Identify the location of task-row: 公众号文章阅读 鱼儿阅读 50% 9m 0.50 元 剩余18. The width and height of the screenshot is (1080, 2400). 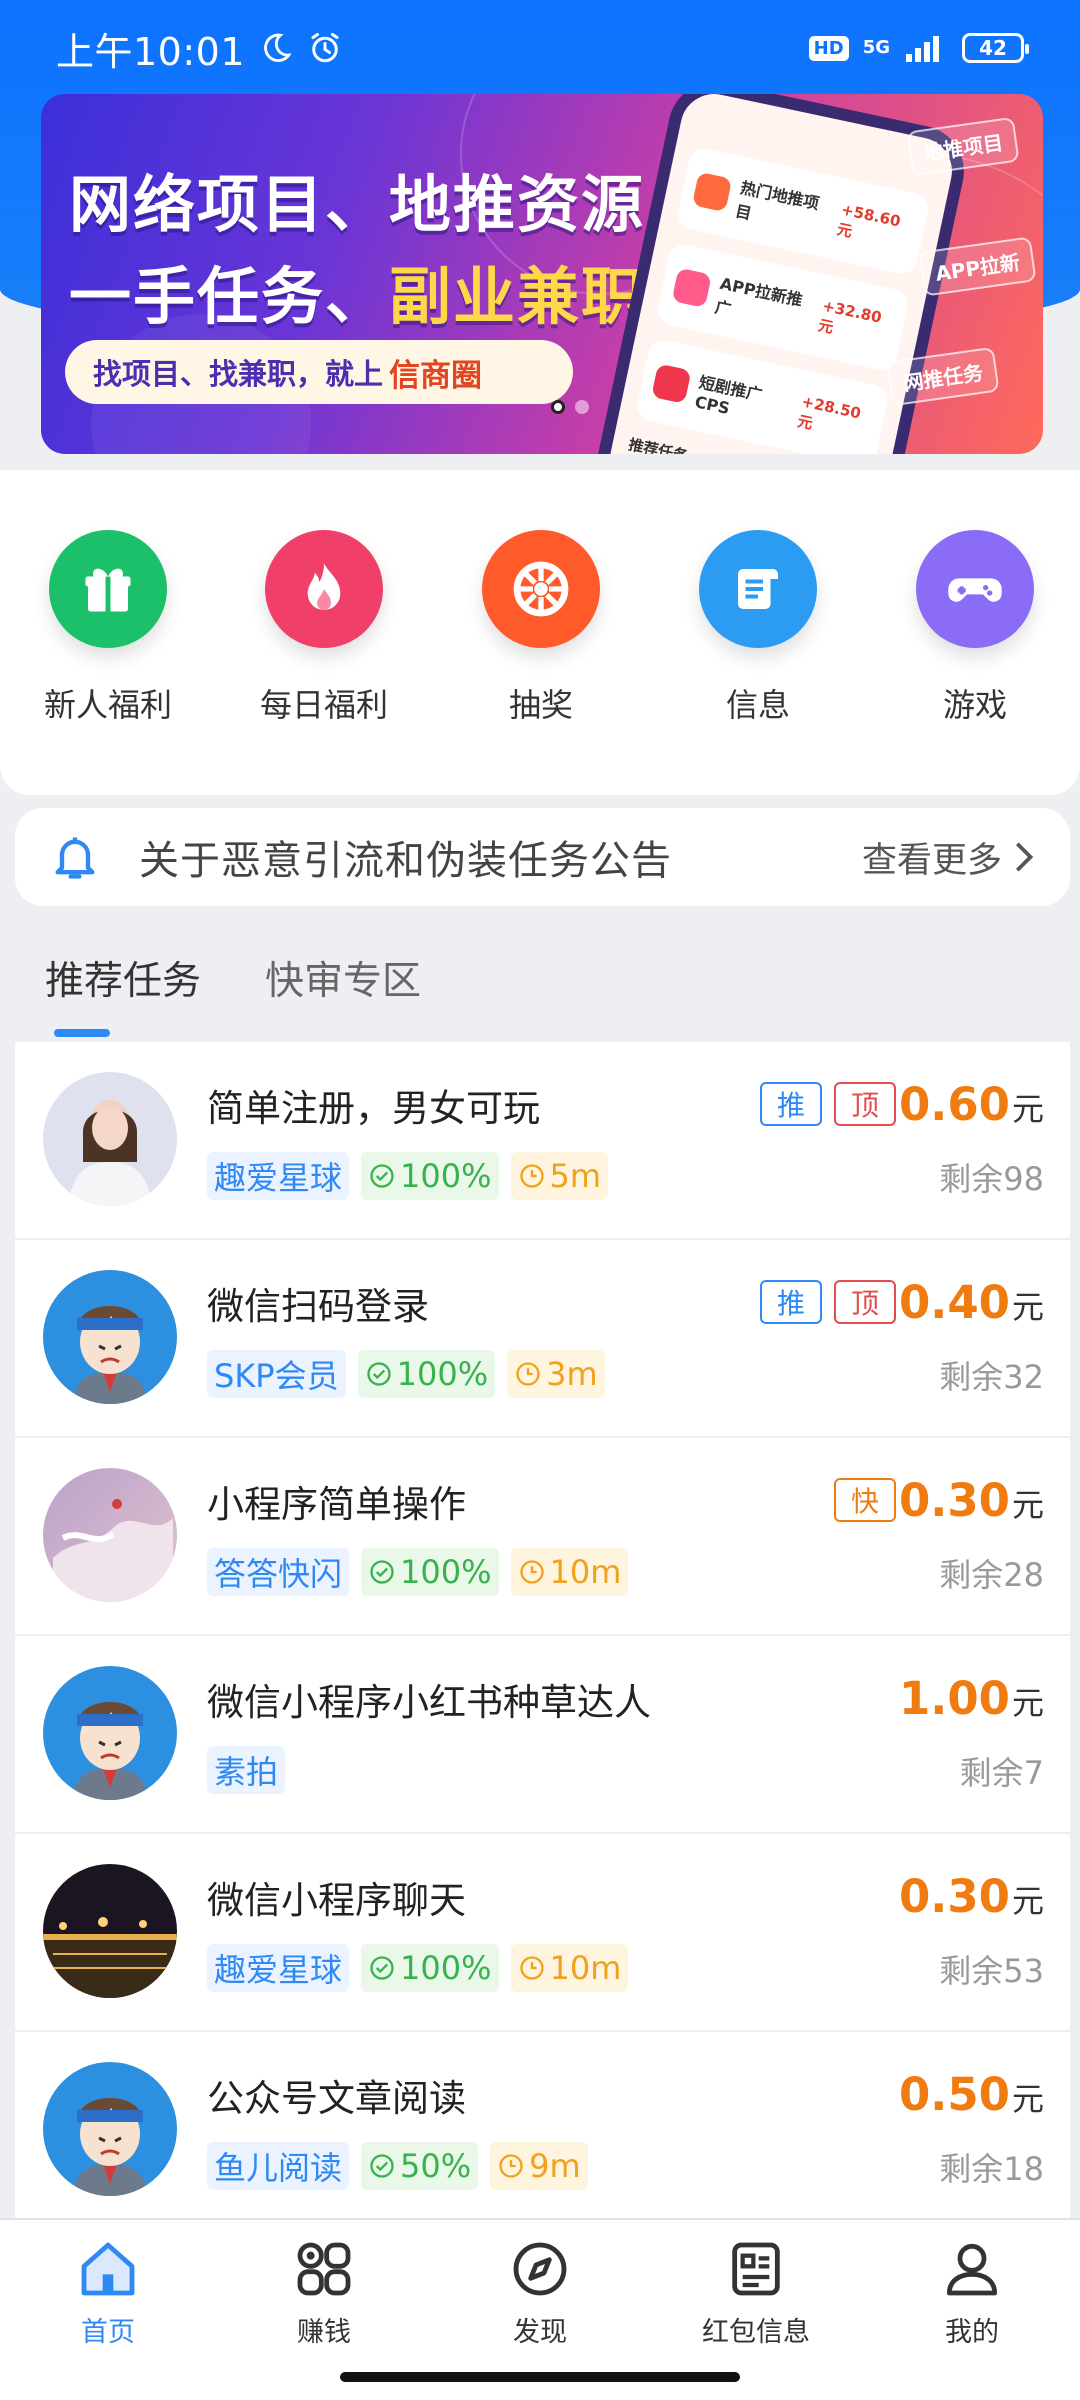
(542, 2131).